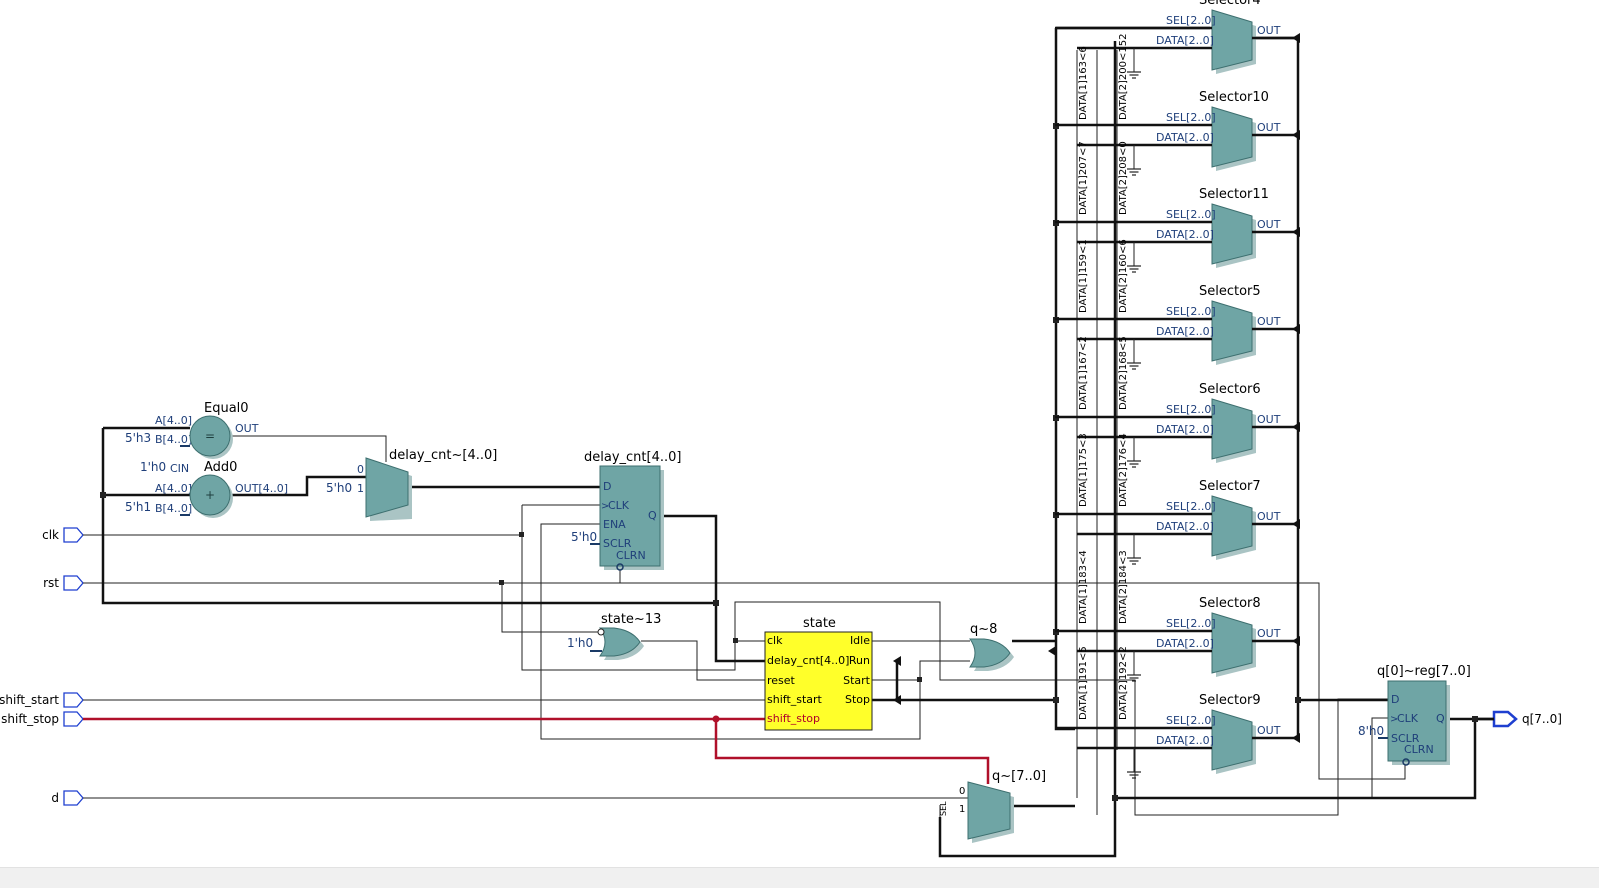 This screenshot has width=1599, height=888. I want to click on input-shift-stop: shift_stop, so click(42, 719).